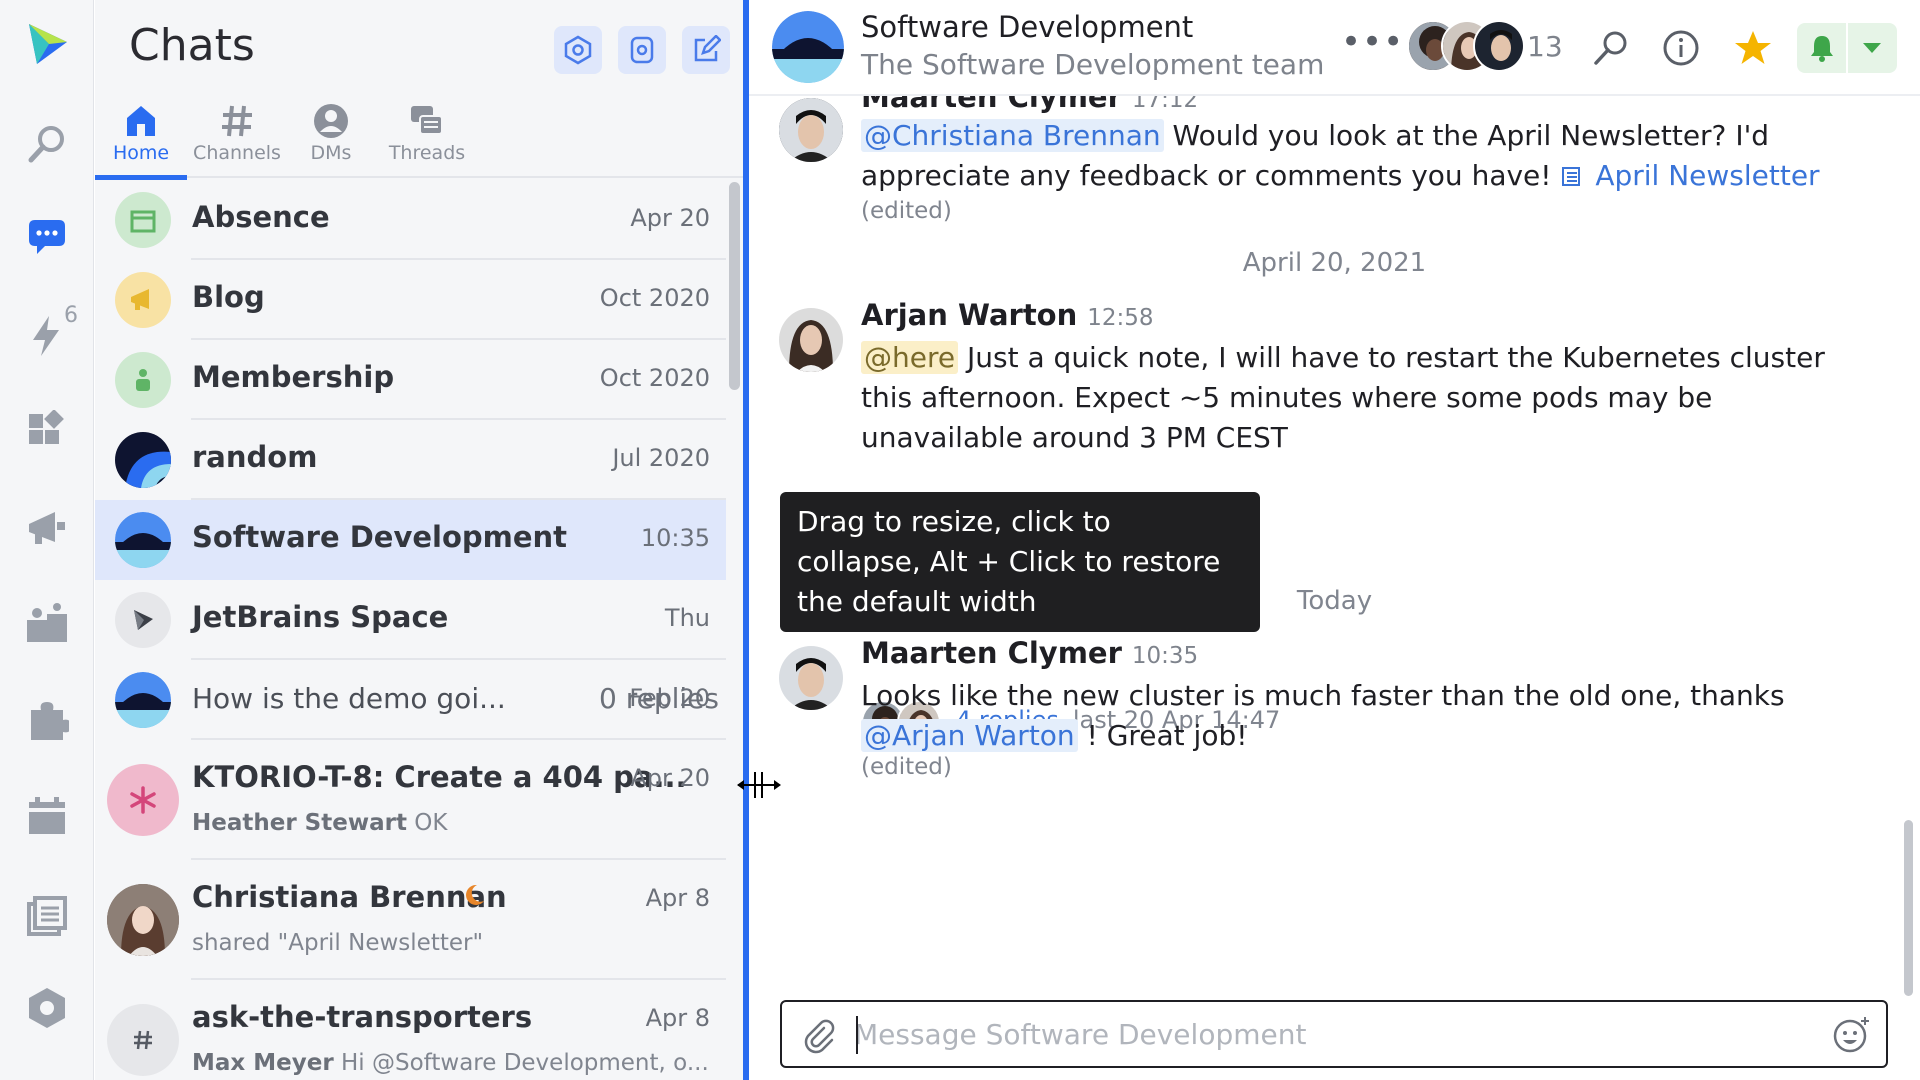  What do you see at coordinates (1467, 46) in the screenshot?
I see `member-avatars` at bounding box center [1467, 46].